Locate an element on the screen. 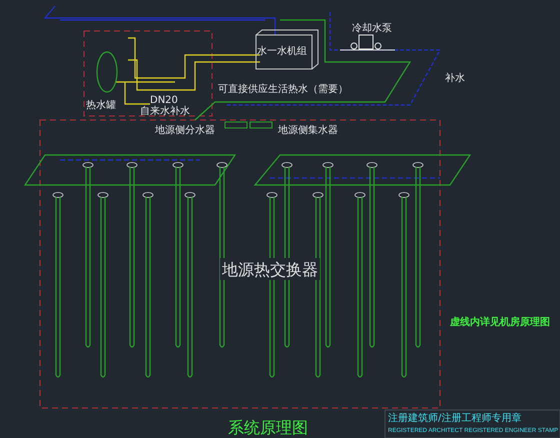 The image size is (560, 438). supply-manifold-label: 地源侧分水器 is located at coordinates (185, 130).